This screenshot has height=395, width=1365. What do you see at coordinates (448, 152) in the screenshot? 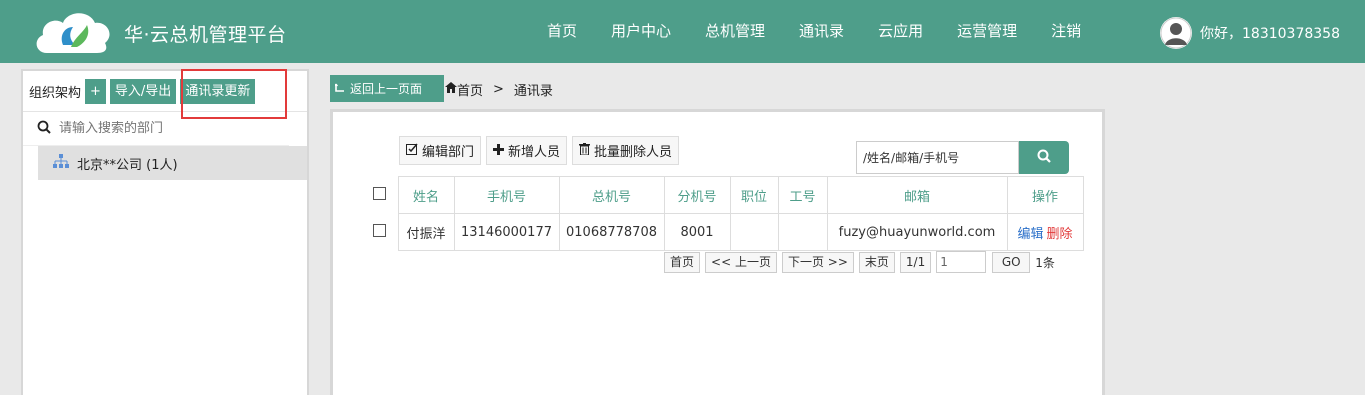
I see `edit-dept-label: 编辑部门` at bounding box center [448, 152].